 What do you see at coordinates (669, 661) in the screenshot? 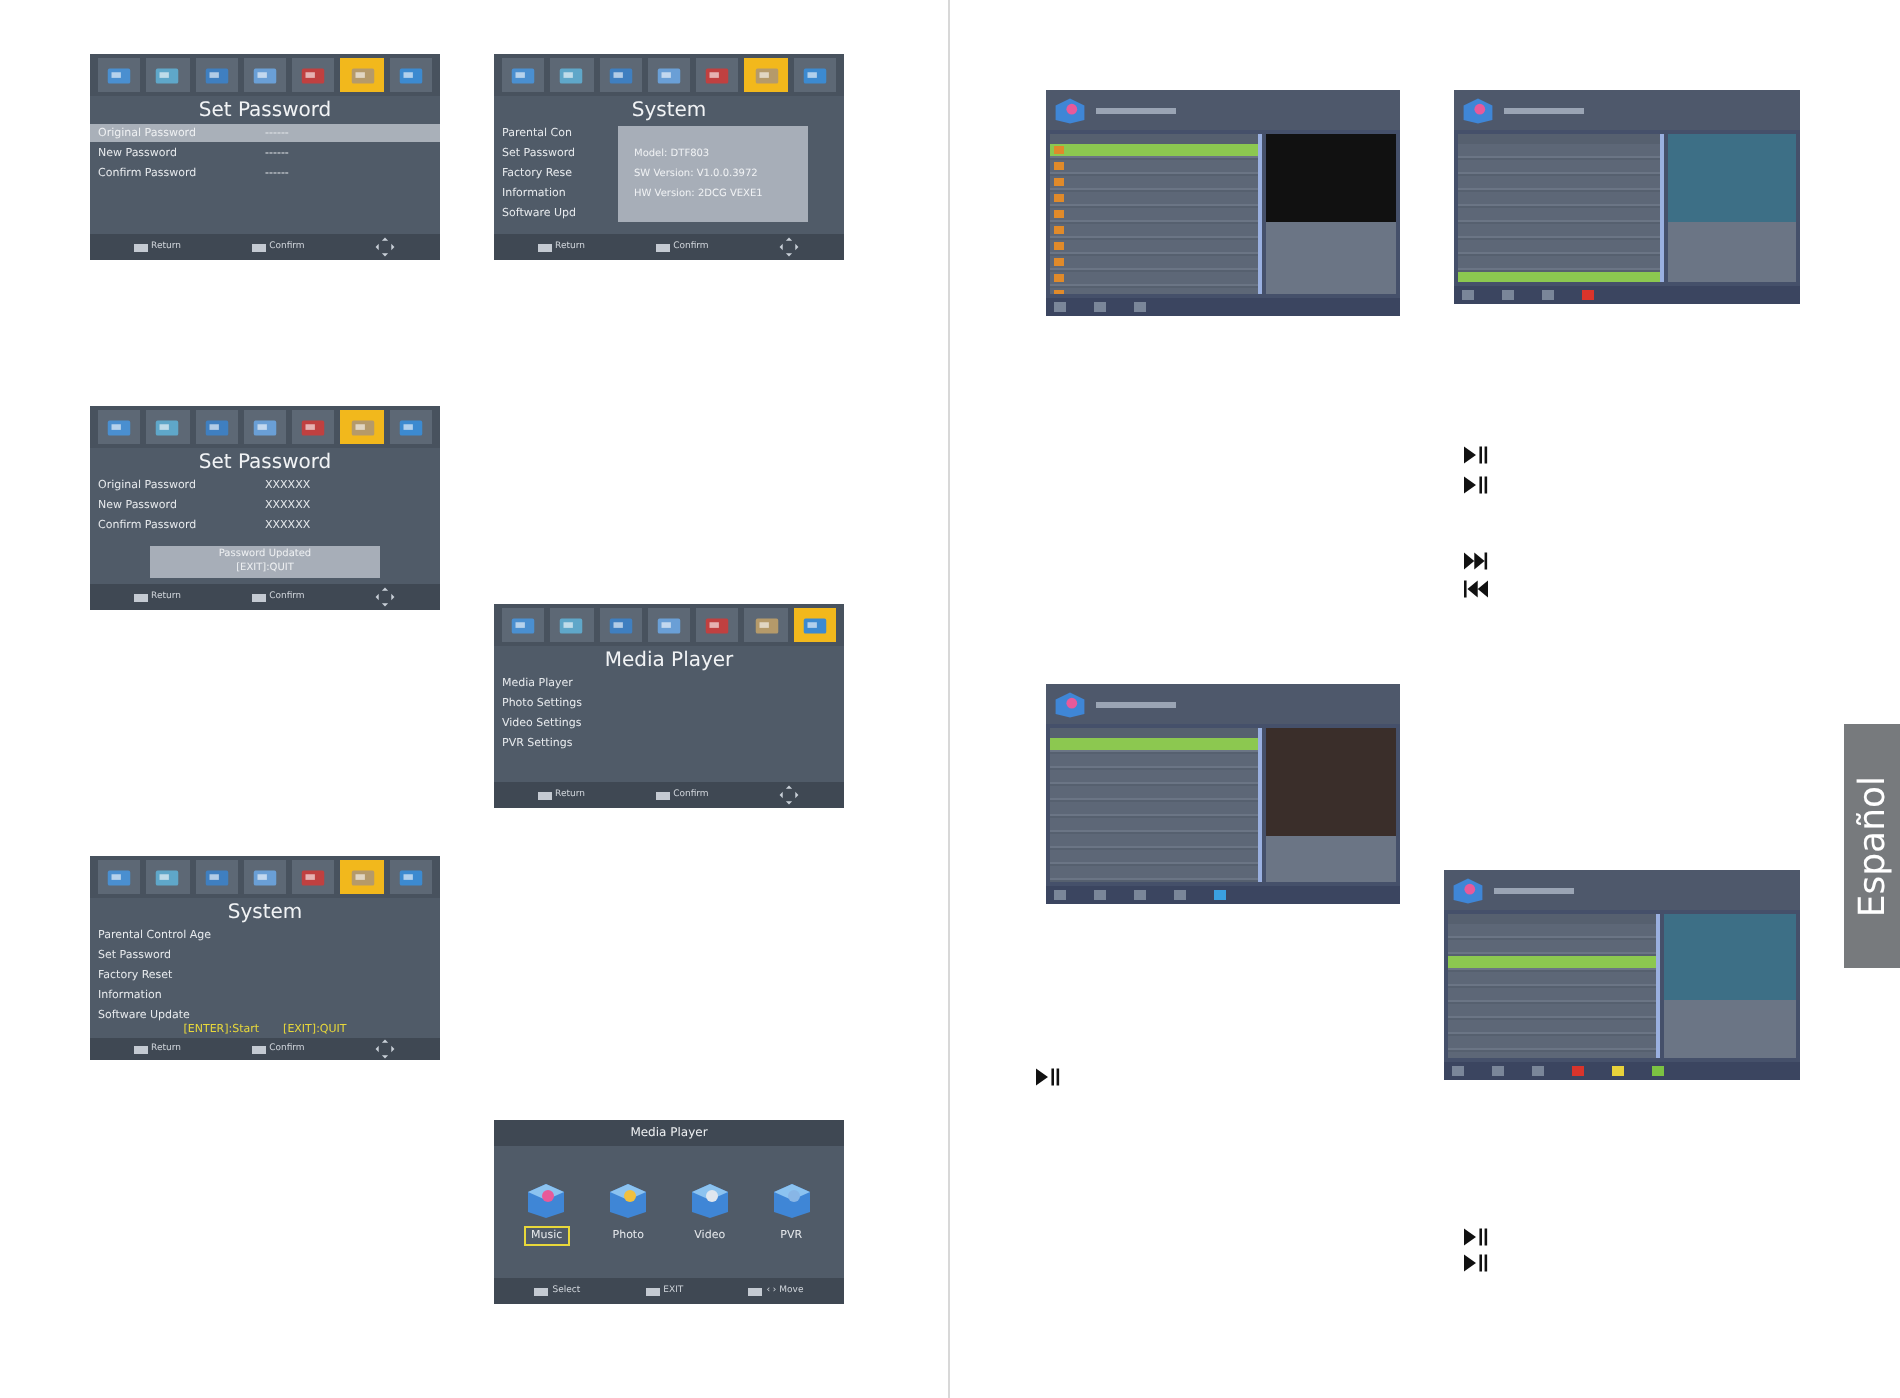
I see `screen-title: Media Player` at bounding box center [669, 661].